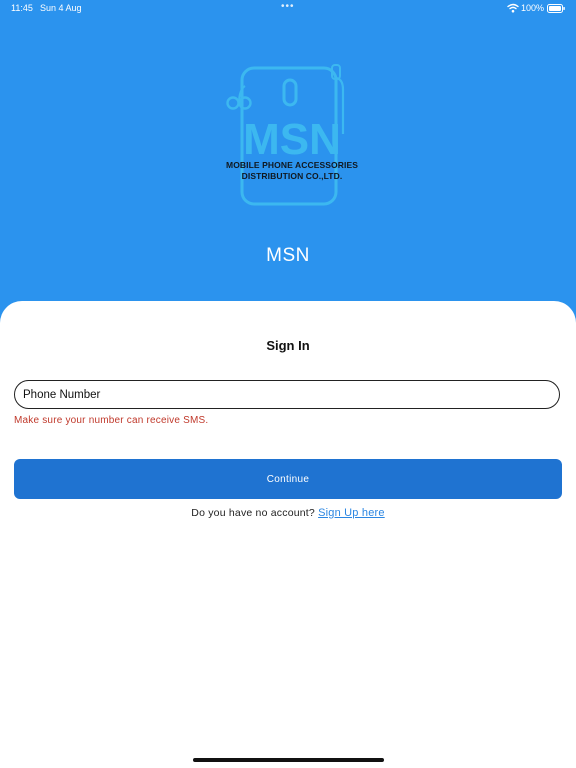 The image size is (576, 768). What do you see at coordinates (292, 176) in the screenshot?
I see `logo-tagline-2: DISTRIBUTION CO.,LTD.` at bounding box center [292, 176].